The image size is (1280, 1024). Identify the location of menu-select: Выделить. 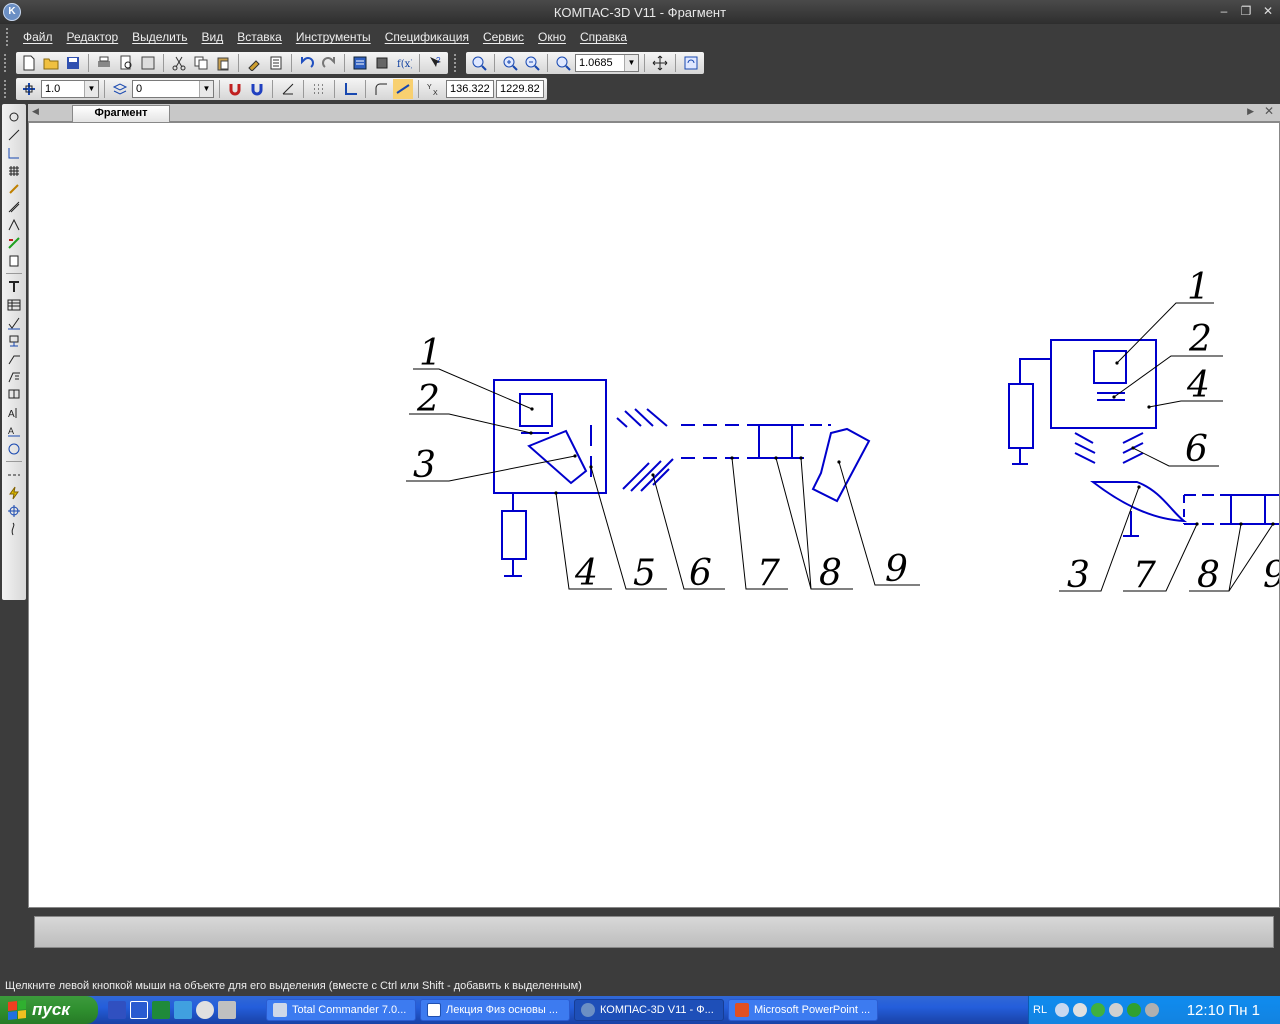
(159, 37).